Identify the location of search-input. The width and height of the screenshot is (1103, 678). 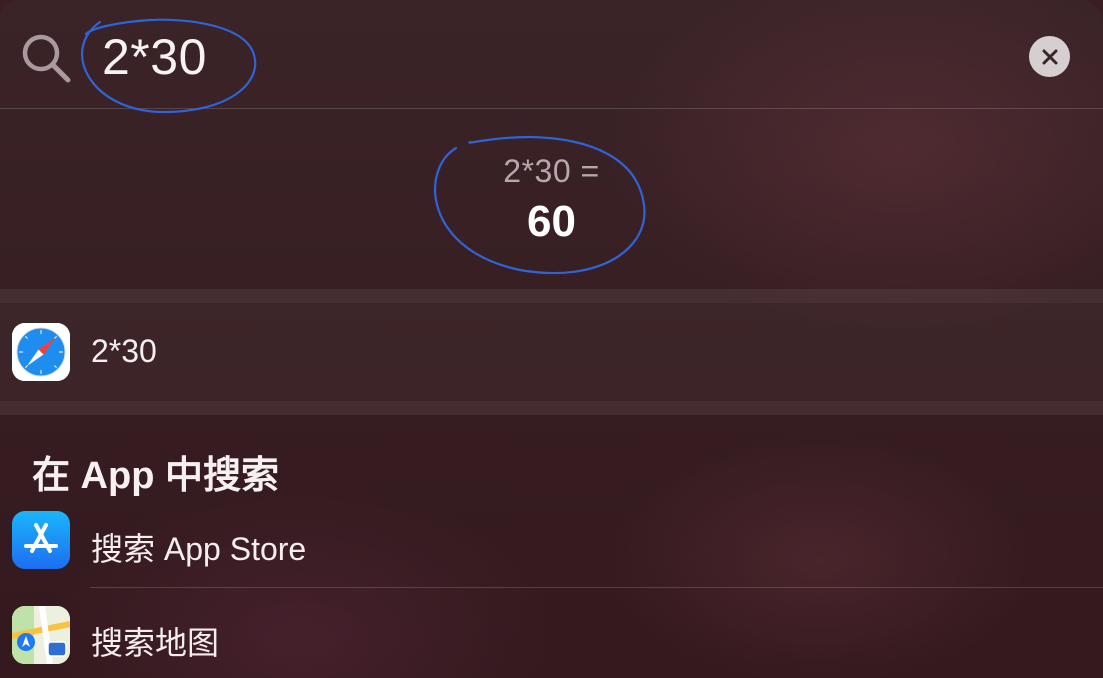
(542, 57).